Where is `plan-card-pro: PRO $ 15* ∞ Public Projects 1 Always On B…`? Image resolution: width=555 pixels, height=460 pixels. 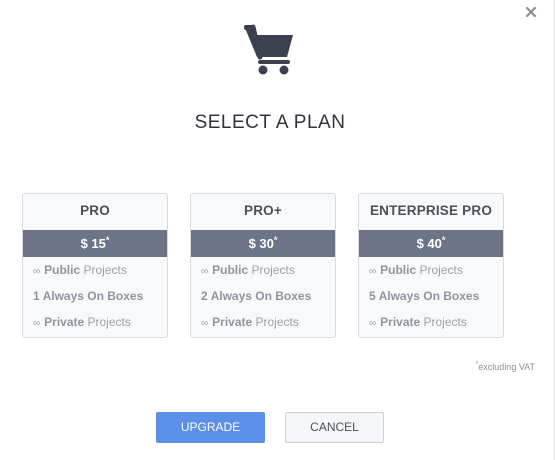 plan-card-pro: PRO $ 15* ∞ Public Projects 1 Always On B… is located at coordinates (95, 265).